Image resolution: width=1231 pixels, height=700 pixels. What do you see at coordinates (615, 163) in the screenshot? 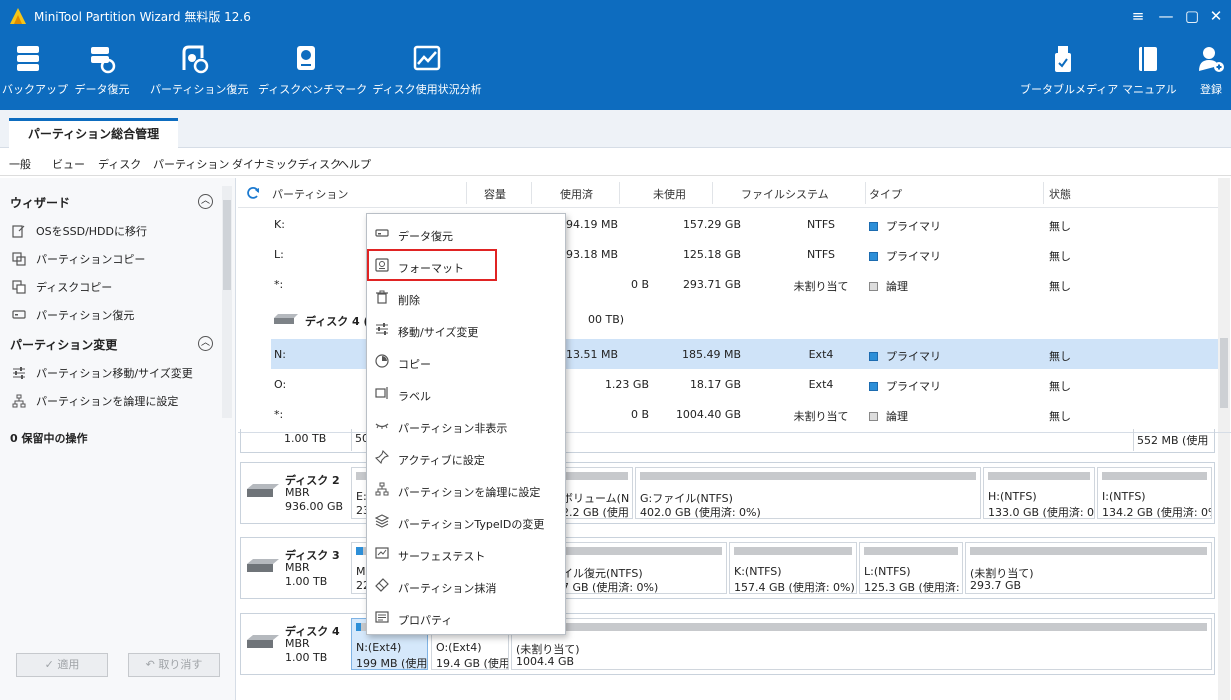
I see `menu-bar: 一般 ビュー ディスク パーティション ダイナミックディスク ヘルプ` at bounding box center [615, 163].